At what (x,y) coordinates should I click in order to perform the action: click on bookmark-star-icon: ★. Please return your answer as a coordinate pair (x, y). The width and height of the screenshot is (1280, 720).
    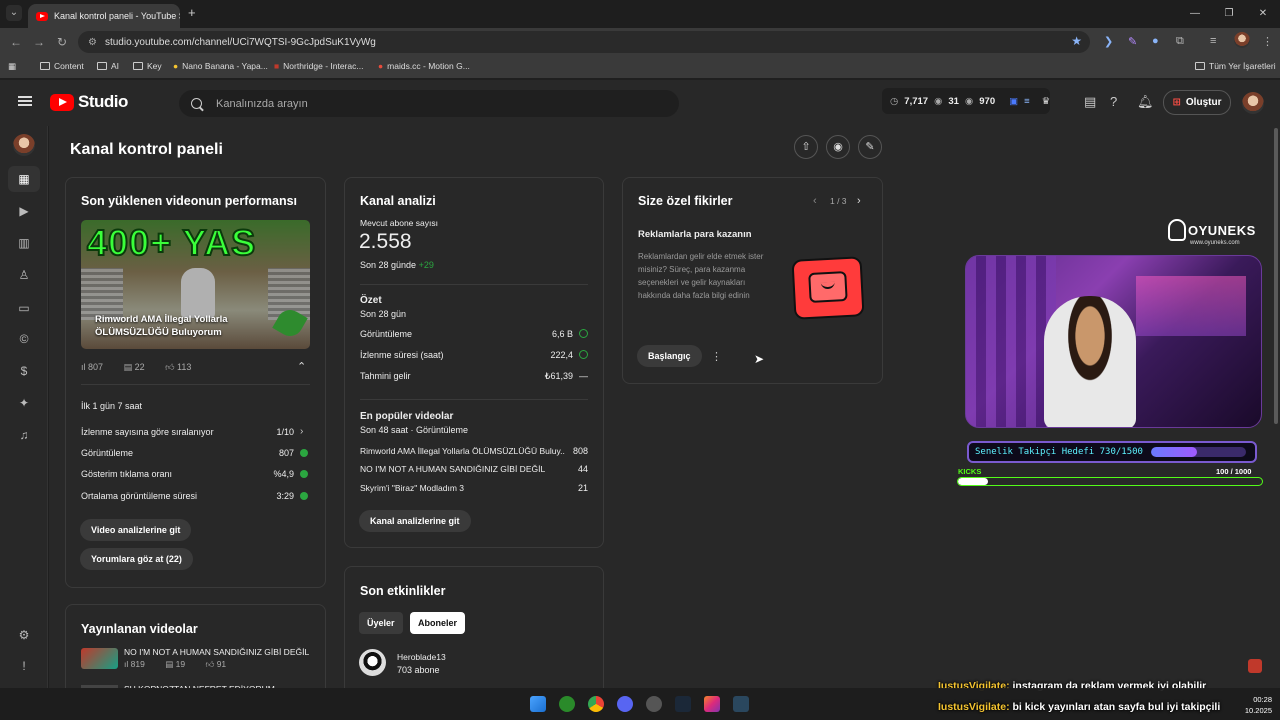
    Looking at the image, I should click on (1076, 41).